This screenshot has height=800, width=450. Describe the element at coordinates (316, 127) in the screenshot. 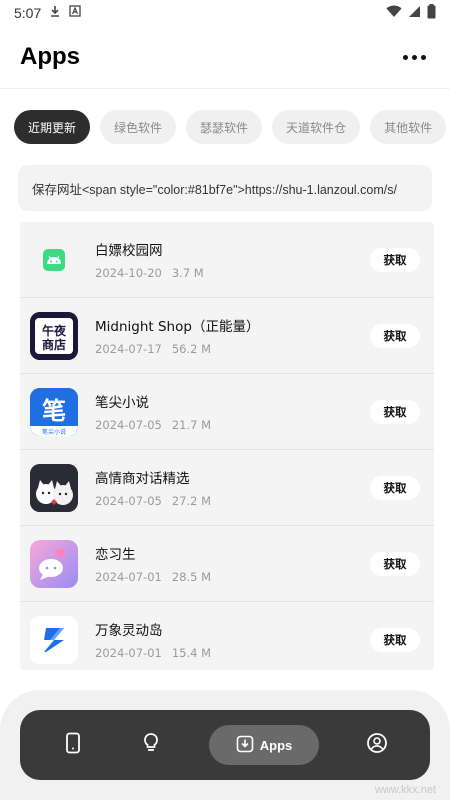

I see `tab-tiandao-repo: 天道软件仓` at that location.